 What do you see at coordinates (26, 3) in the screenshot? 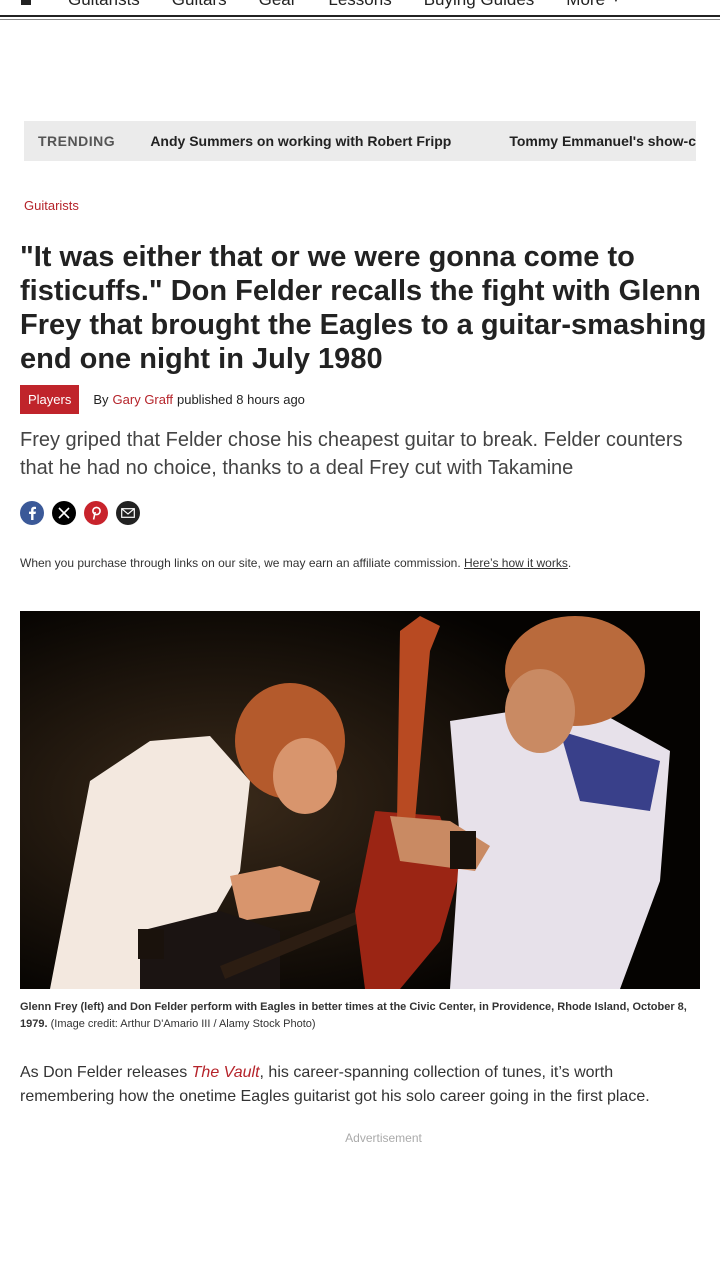
I see `home-icon` at bounding box center [26, 3].